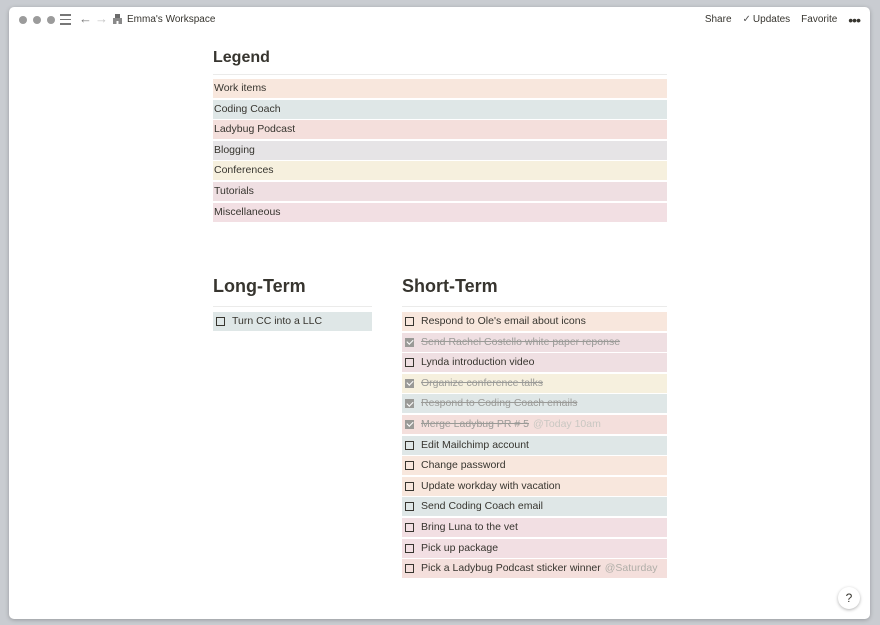 This screenshot has width=880, height=625. Describe the element at coordinates (171, 20) in the screenshot. I see `workspace-title: Emma's Workspace` at that location.